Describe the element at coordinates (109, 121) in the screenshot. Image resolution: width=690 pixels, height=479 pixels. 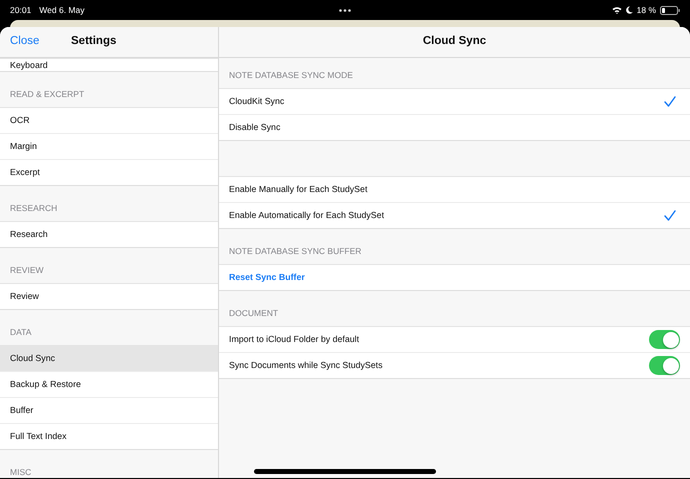
I see `sidebar-item: OCR` at that location.